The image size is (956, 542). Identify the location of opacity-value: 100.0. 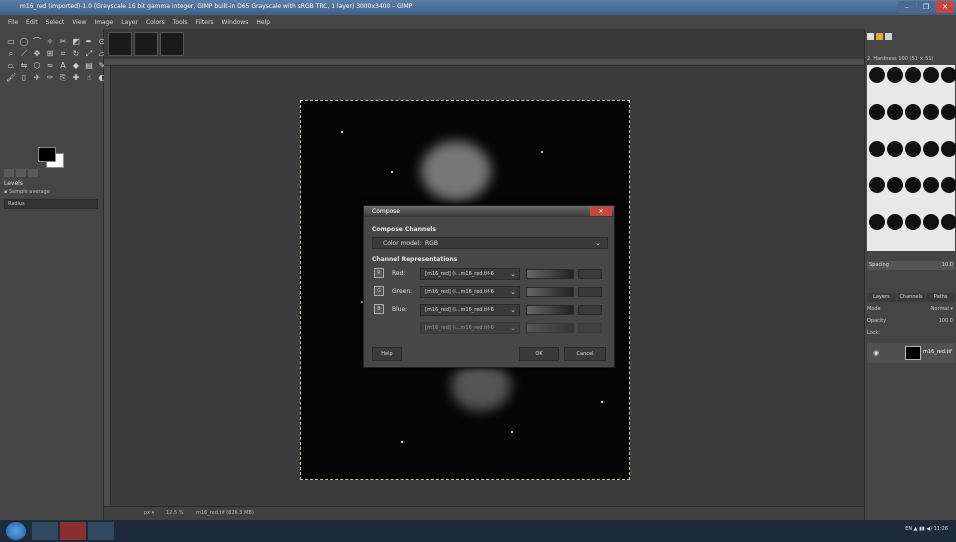
(946, 321).